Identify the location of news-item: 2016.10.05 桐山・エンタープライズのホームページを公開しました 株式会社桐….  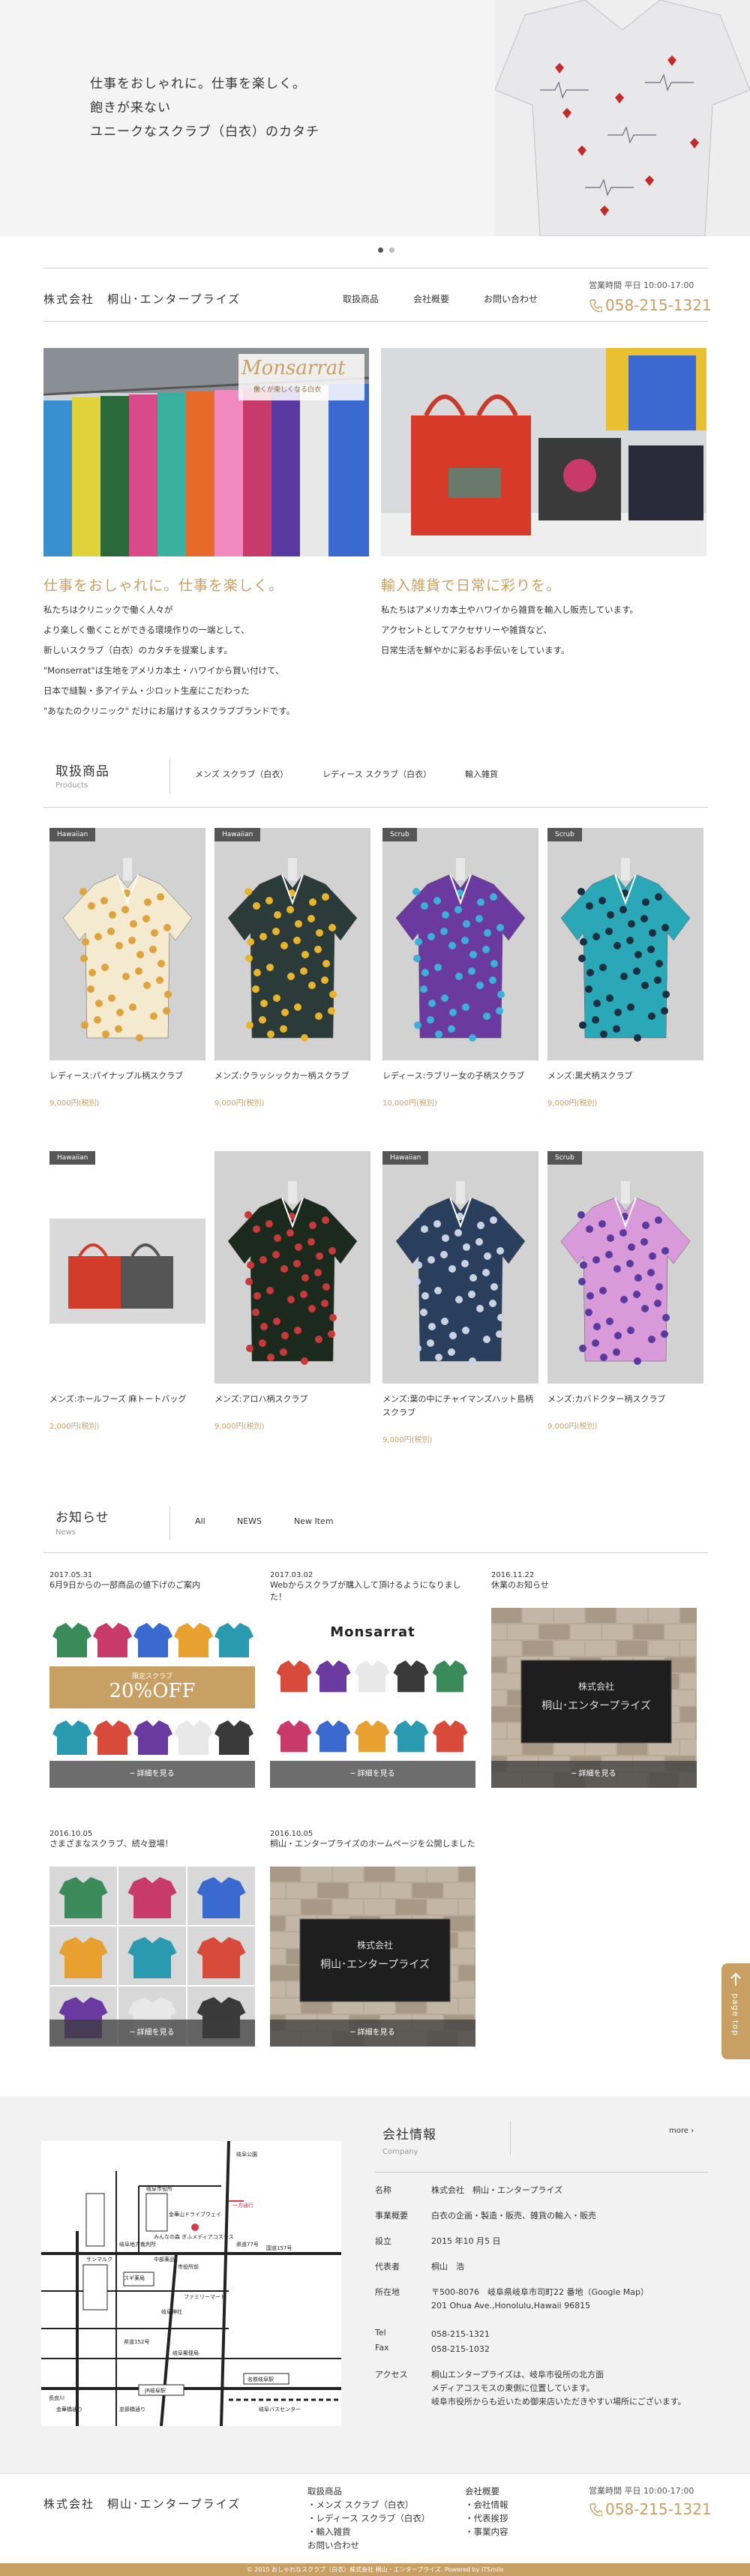
(373, 1939).